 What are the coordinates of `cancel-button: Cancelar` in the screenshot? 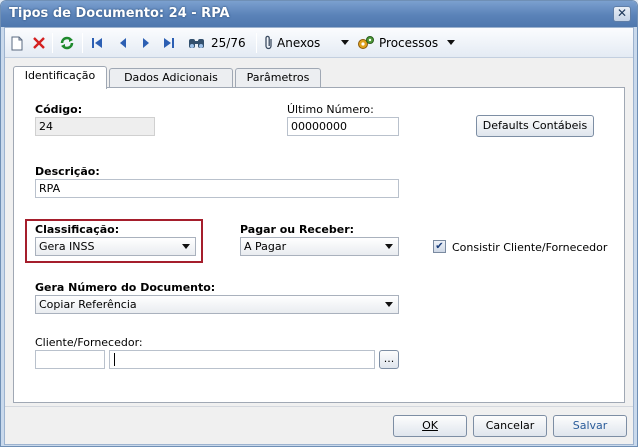 It's located at (510, 426).